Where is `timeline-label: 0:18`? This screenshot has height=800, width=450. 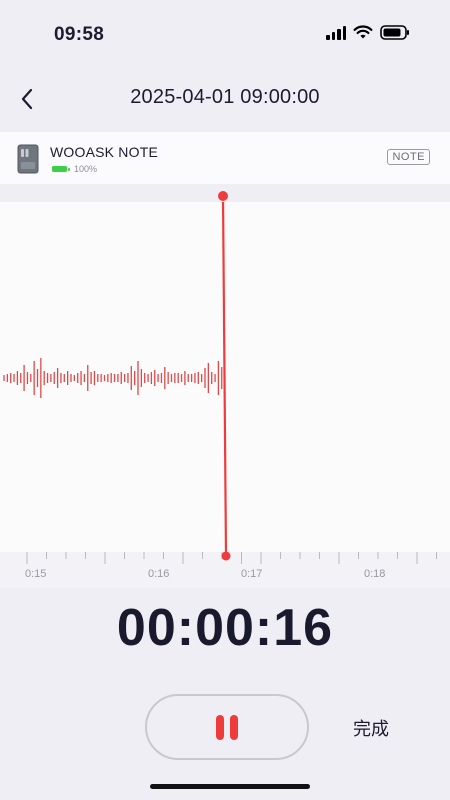
timeline-label: 0:18 is located at coordinates (375, 574).